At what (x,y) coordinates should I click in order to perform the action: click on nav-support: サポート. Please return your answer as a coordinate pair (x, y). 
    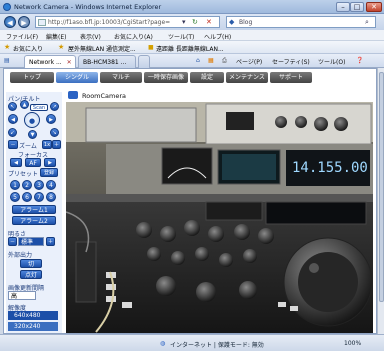
    Looking at the image, I should click on (291, 77).